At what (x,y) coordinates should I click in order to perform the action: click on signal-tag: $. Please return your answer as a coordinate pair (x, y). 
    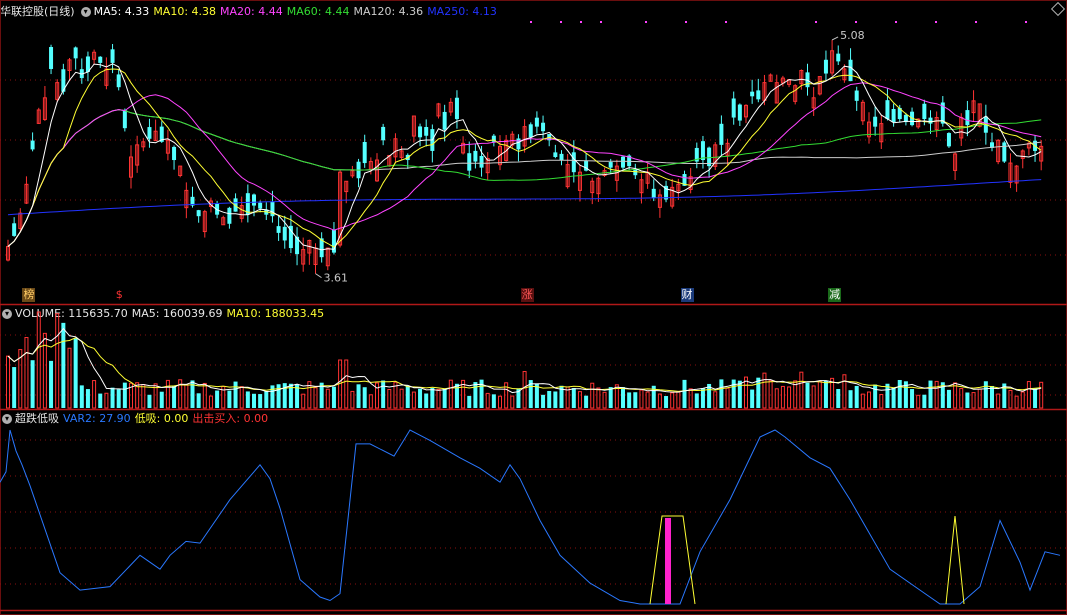
    Looking at the image, I should click on (119, 295).